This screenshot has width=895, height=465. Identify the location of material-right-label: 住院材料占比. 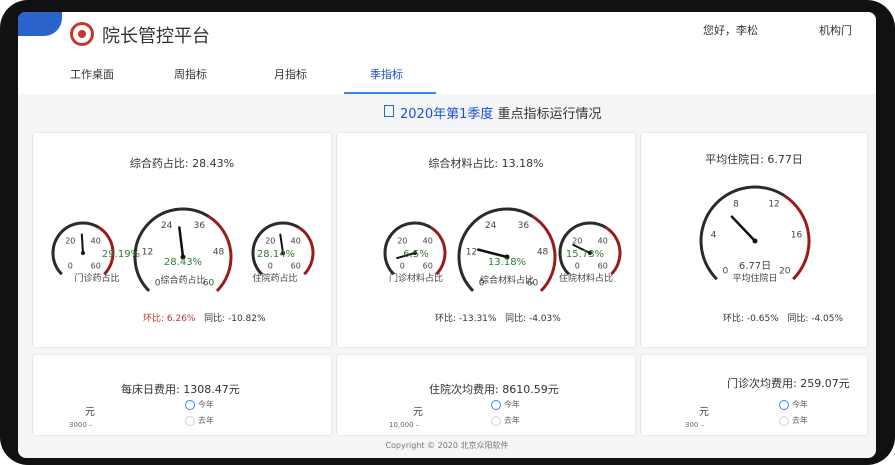
(585, 279).